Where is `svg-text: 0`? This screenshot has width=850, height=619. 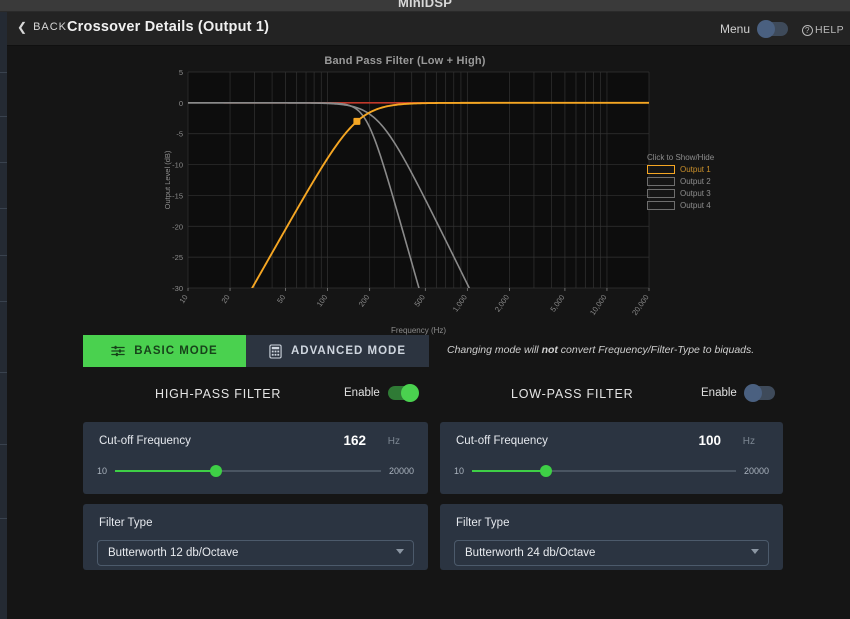 svg-text: 0 is located at coordinates (181, 103).